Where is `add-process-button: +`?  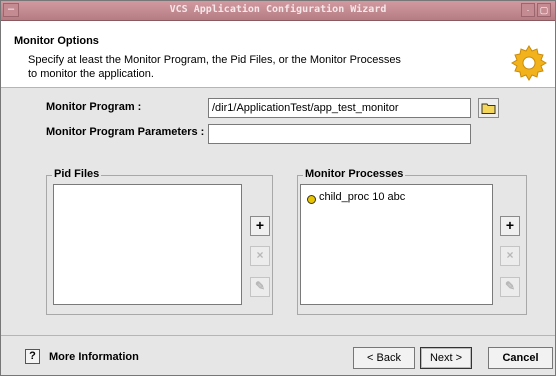 add-process-button: + is located at coordinates (510, 226).